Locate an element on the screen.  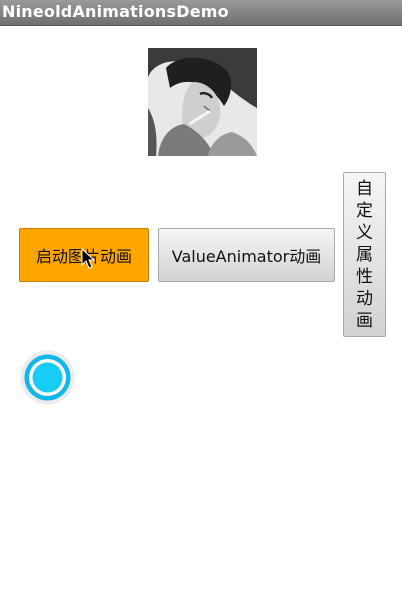
animated-ball is located at coordinates (47, 377).